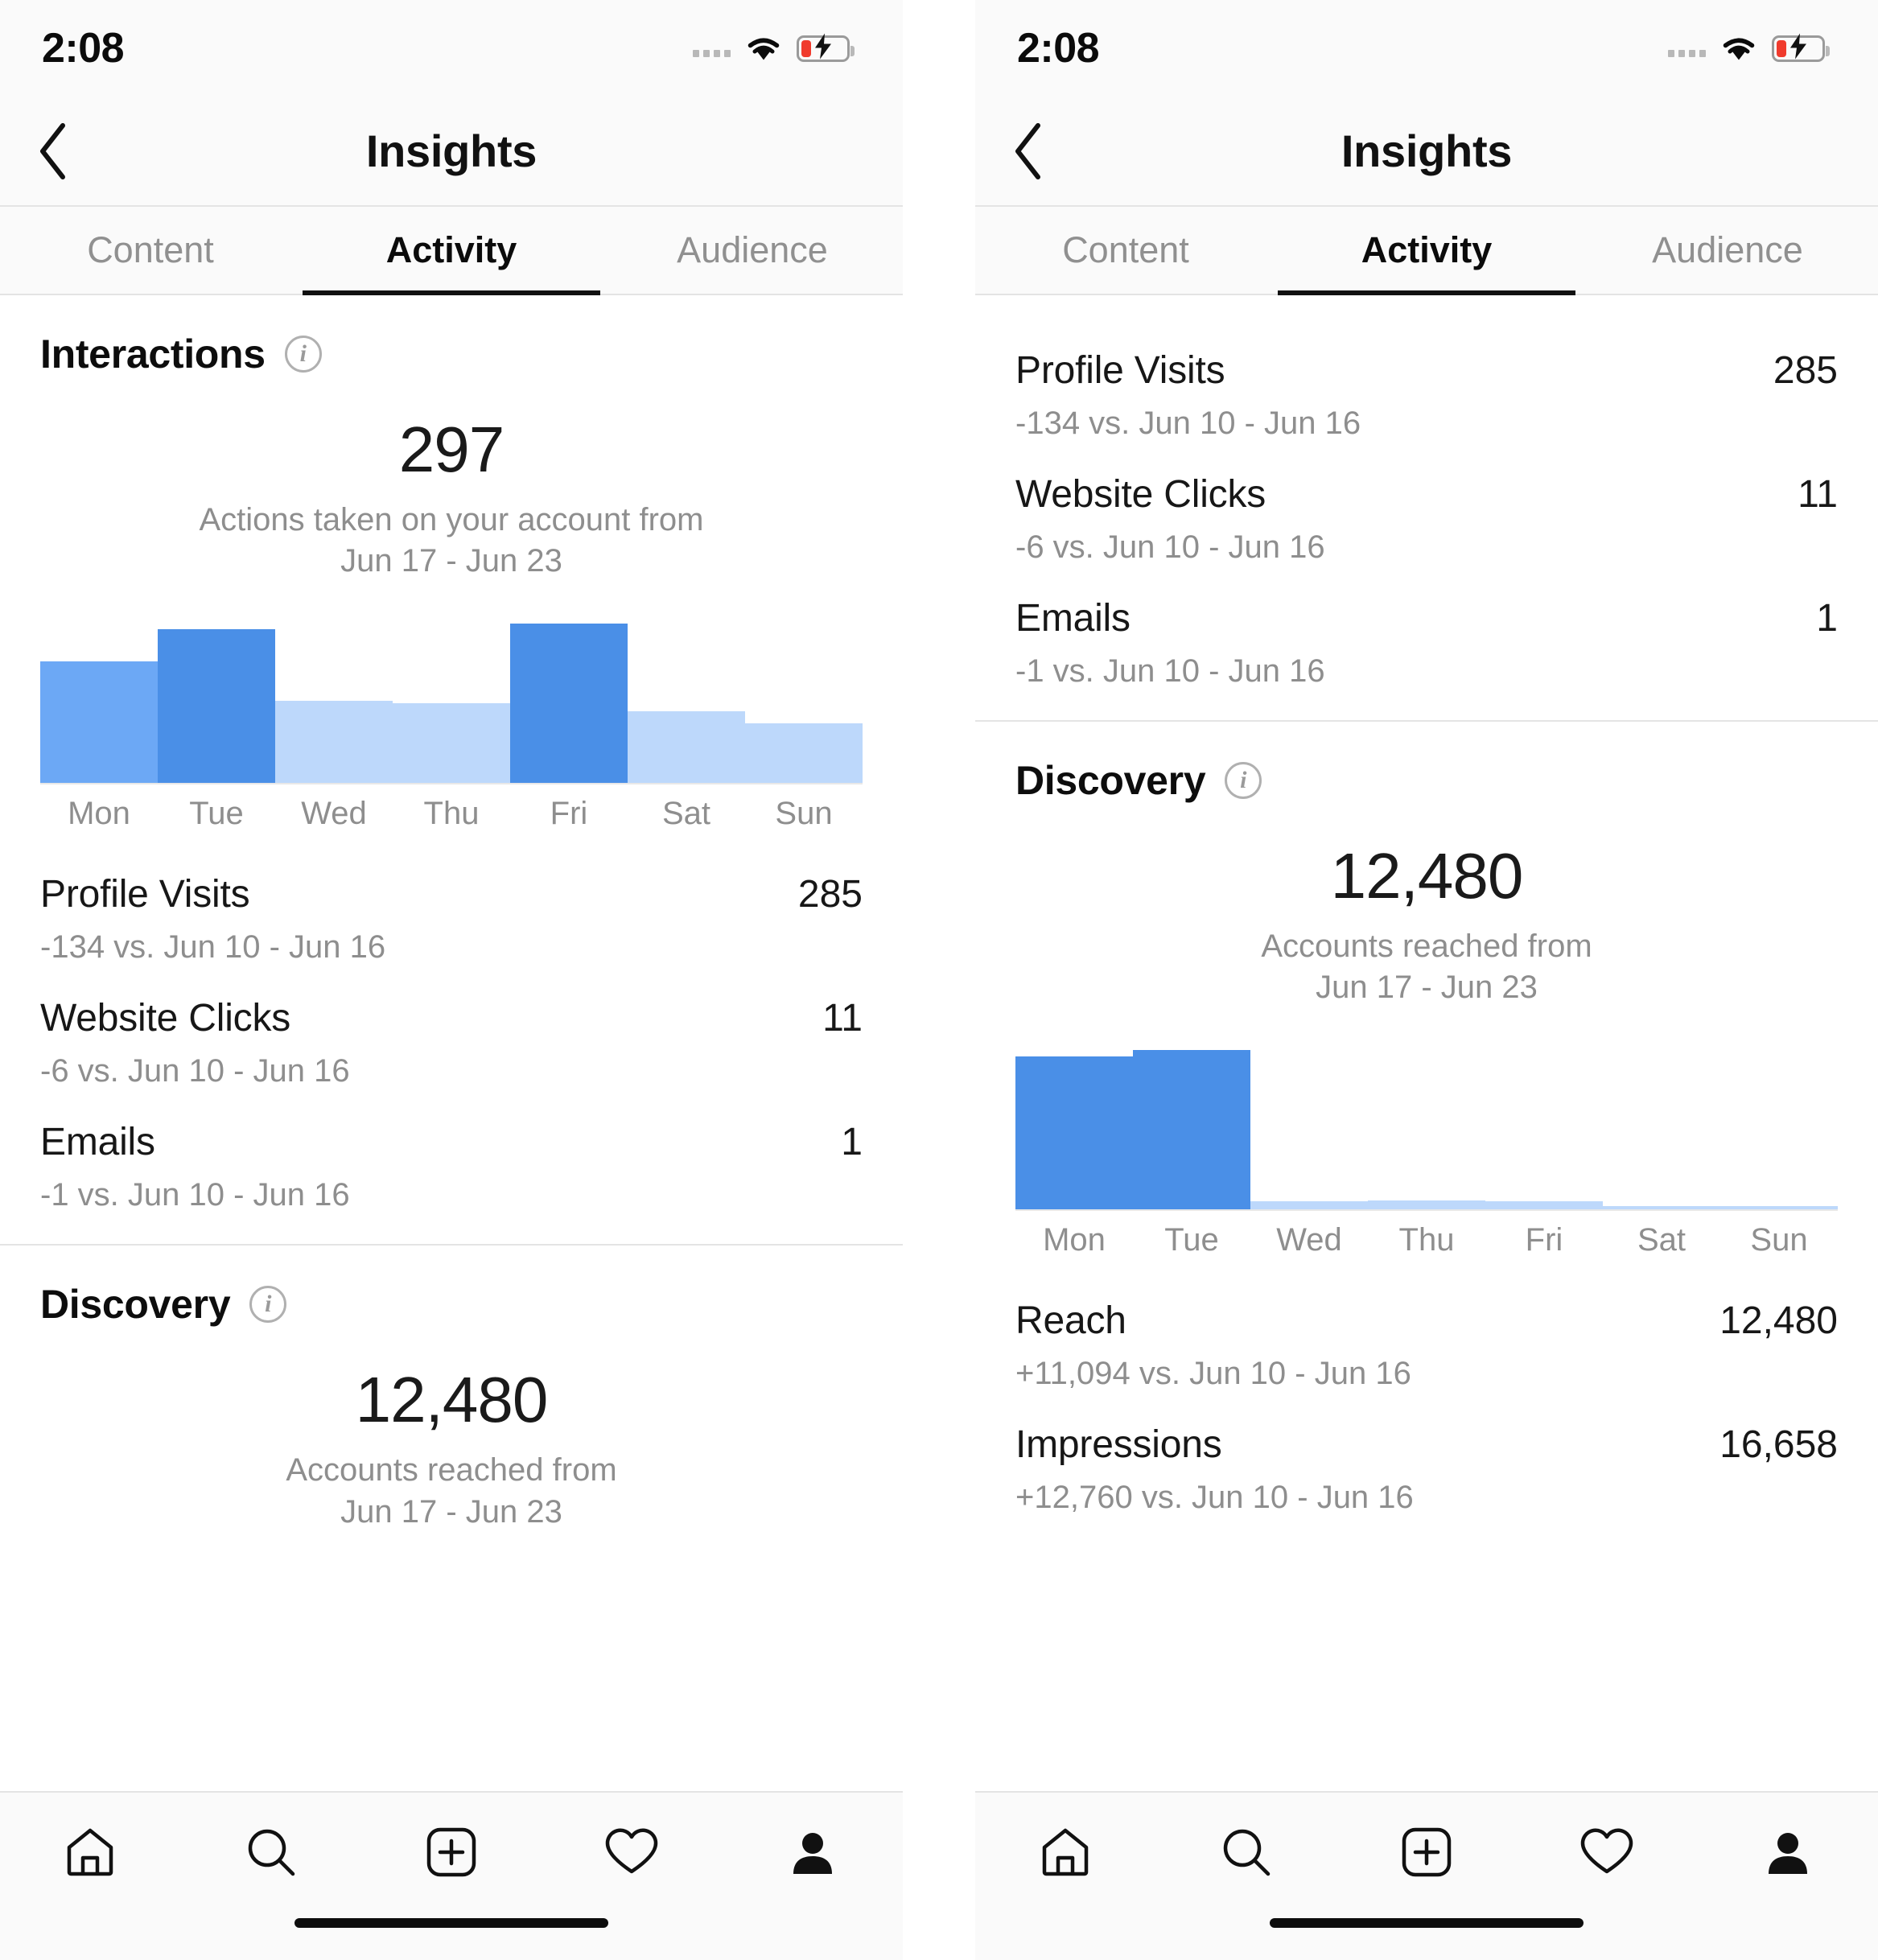 The width and height of the screenshot is (1878, 1960). I want to click on bottom-tab-bar, so click(1426, 1851).